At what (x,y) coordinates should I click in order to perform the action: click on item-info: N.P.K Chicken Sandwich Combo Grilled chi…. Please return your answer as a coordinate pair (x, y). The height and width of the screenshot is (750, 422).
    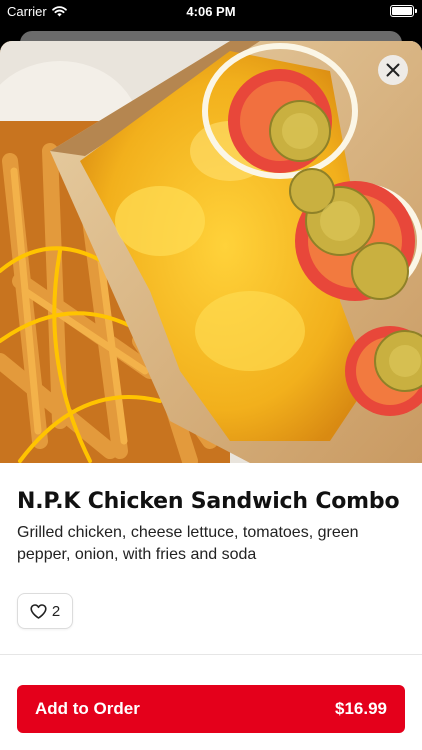
    Looking at the image, I should click on (211, 526).